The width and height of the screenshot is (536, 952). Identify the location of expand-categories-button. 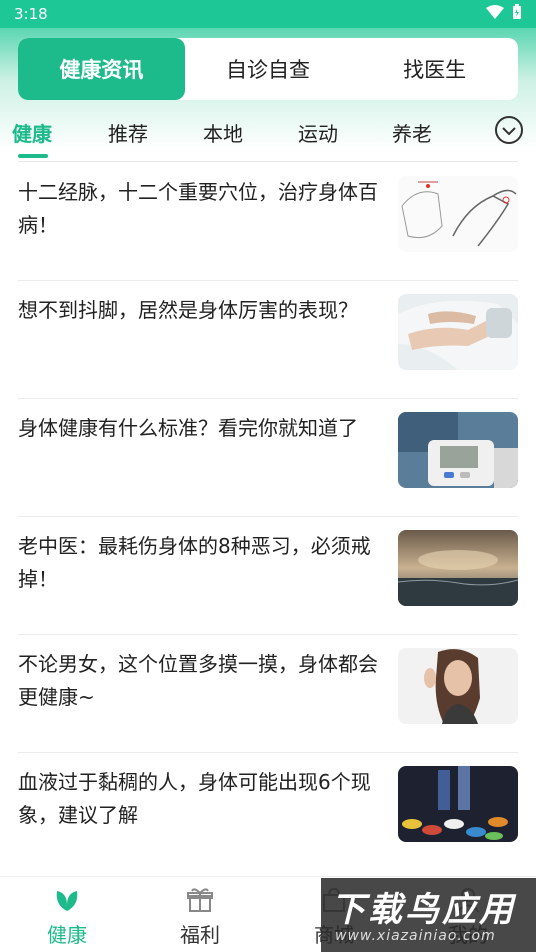
(509, 130).